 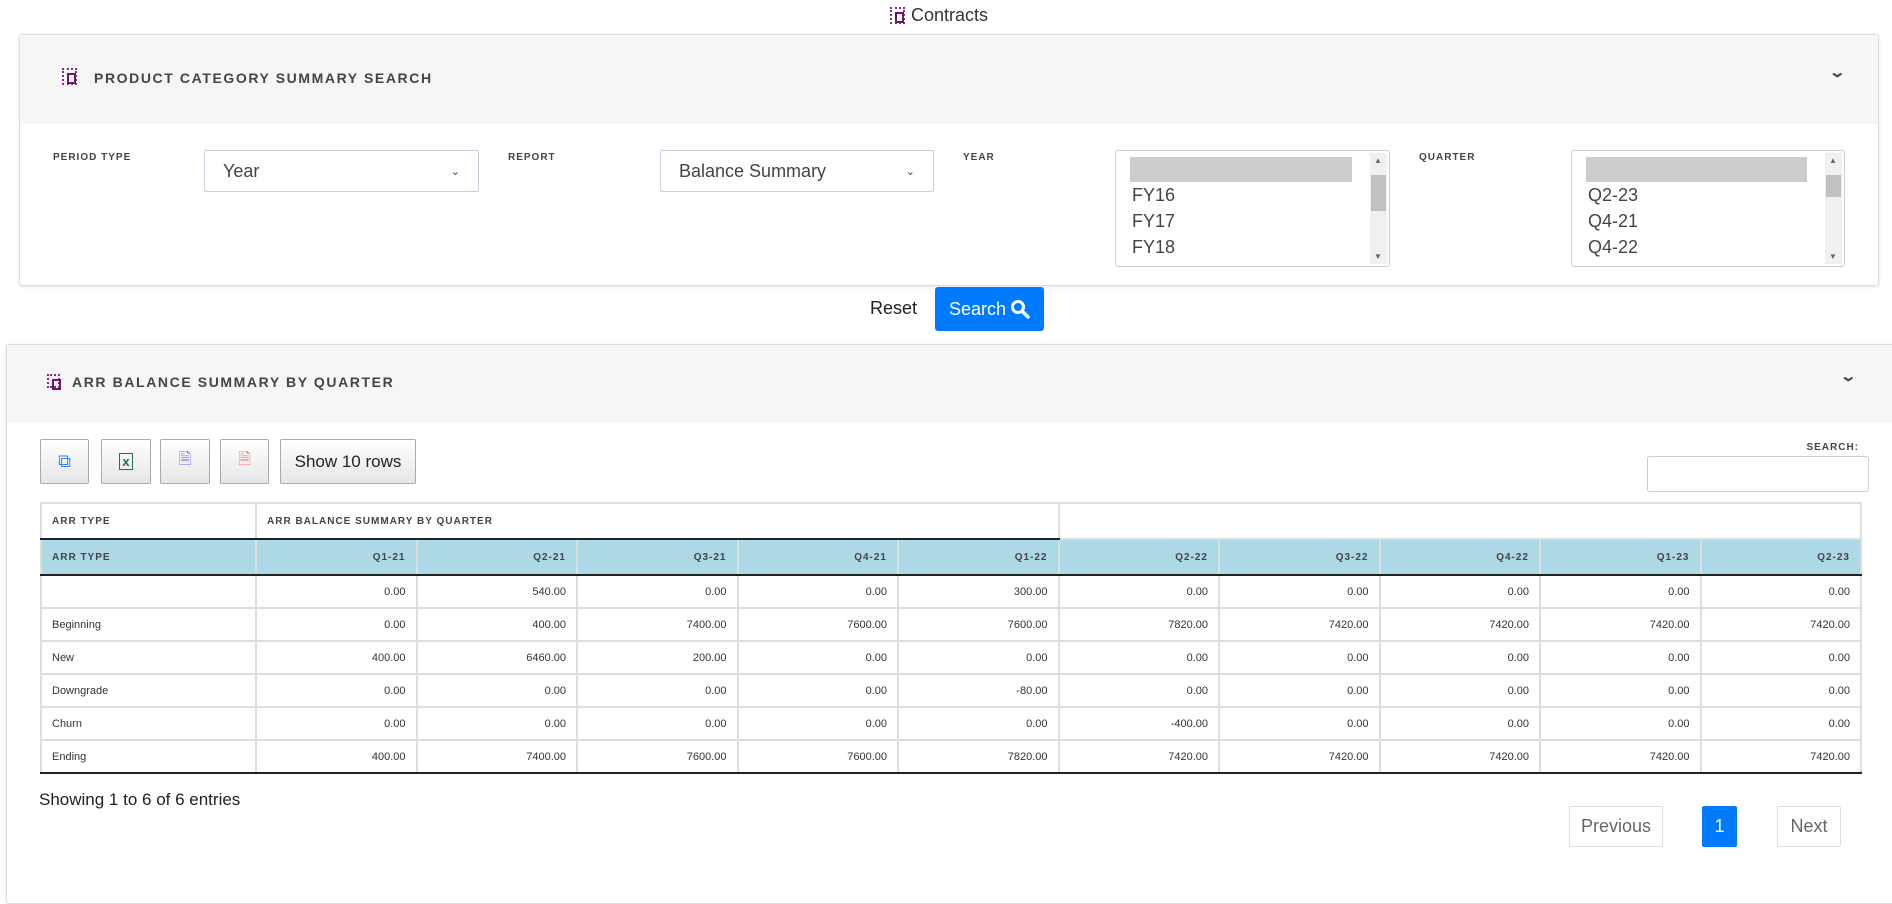 I want to click on show-rows-label: Show 10 rows, so click(x=348, y=461).